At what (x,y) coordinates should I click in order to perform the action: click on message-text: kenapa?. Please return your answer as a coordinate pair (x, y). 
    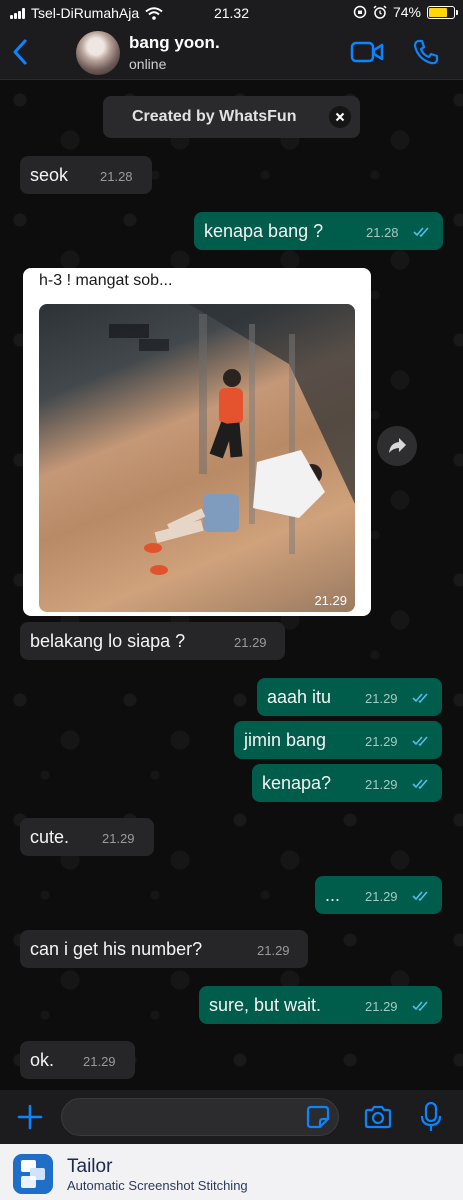
    Looking at the image, I should click on (297, 783).